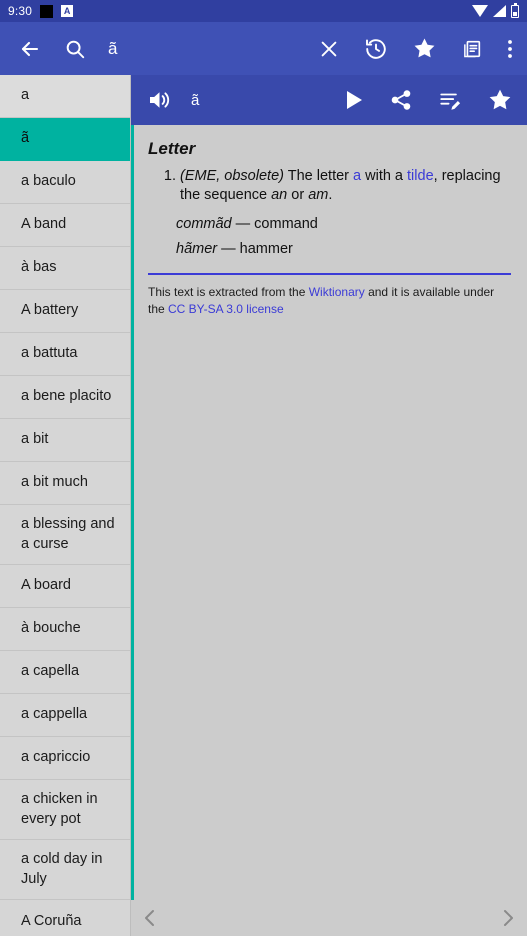 Image resolution: width=527 pixels, height=936 pixels. Describe the element at coordinates (510, 49) in the screenshot. I see `overflow-menu-icon` at that location.